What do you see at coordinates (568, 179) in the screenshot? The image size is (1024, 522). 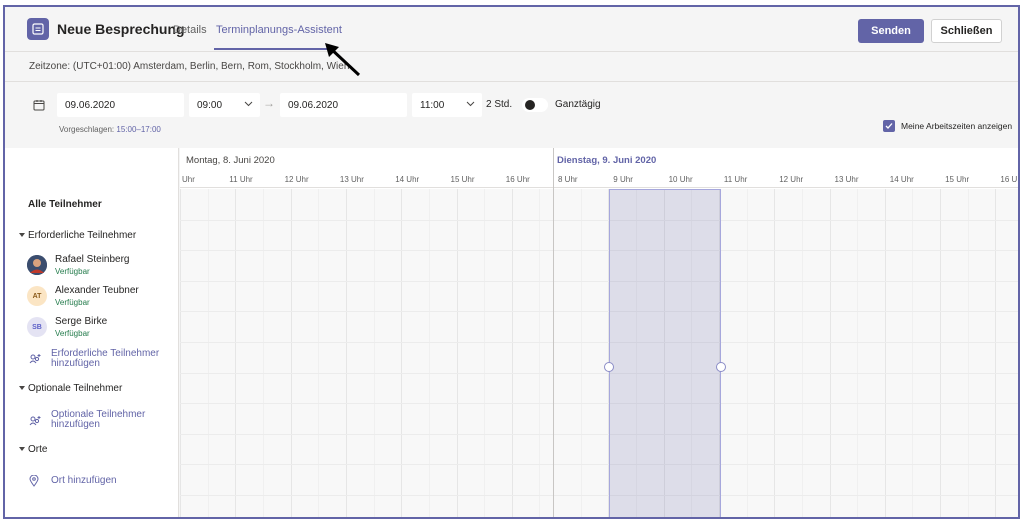 I see `day2-hour-label: 8 Uhr` at bounding box center [568, 179].